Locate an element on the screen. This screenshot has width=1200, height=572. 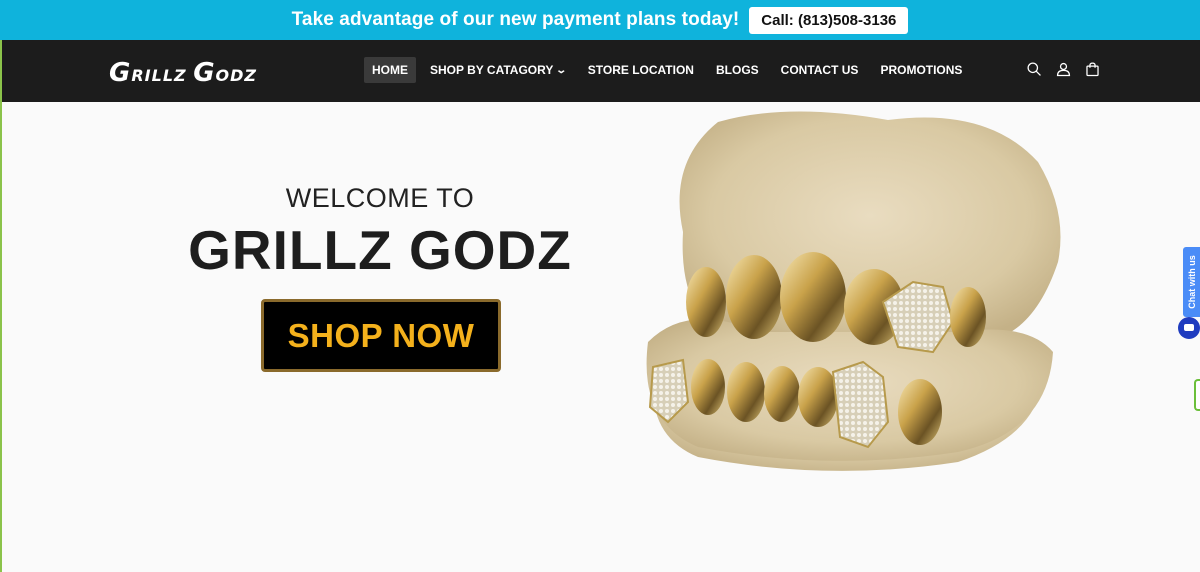
cart-icon is located at coordinates (1092, 69).